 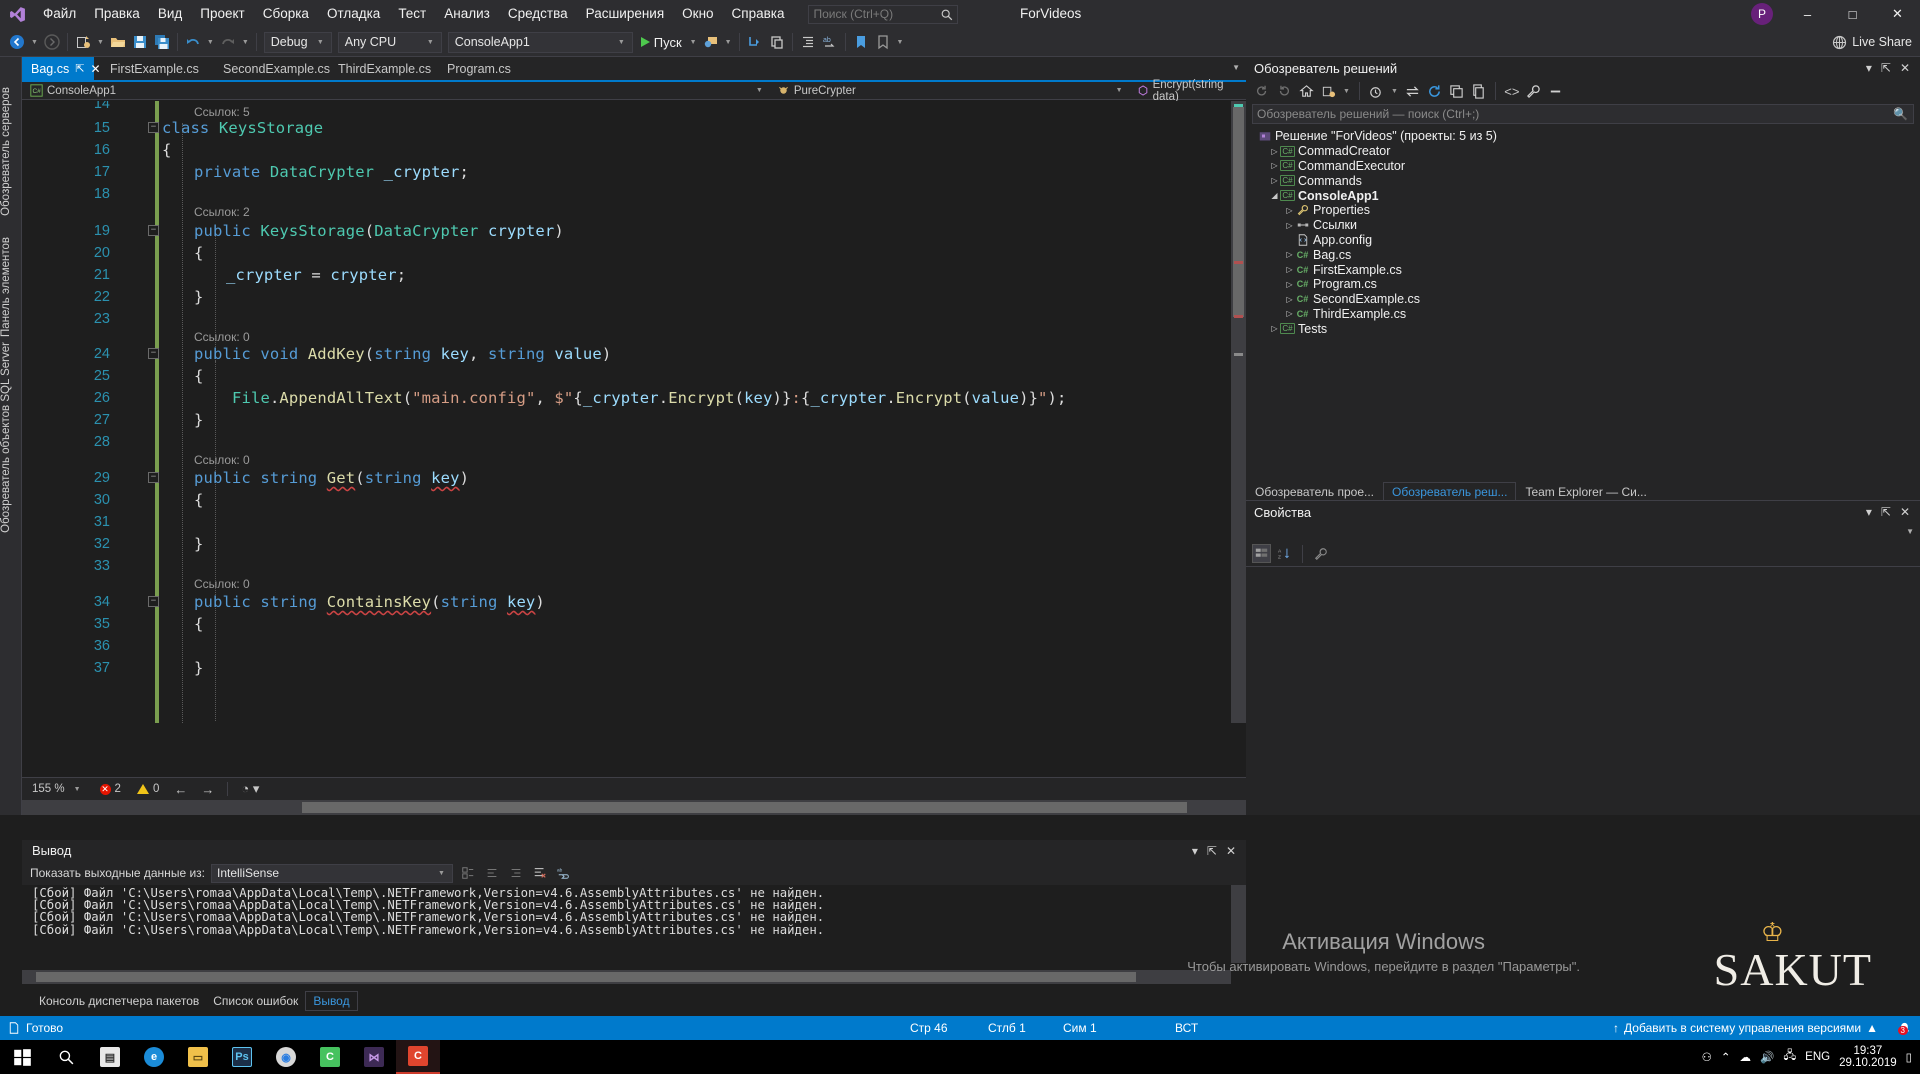 I want to click on close-button: ✕, so click(x=1897, y=14).